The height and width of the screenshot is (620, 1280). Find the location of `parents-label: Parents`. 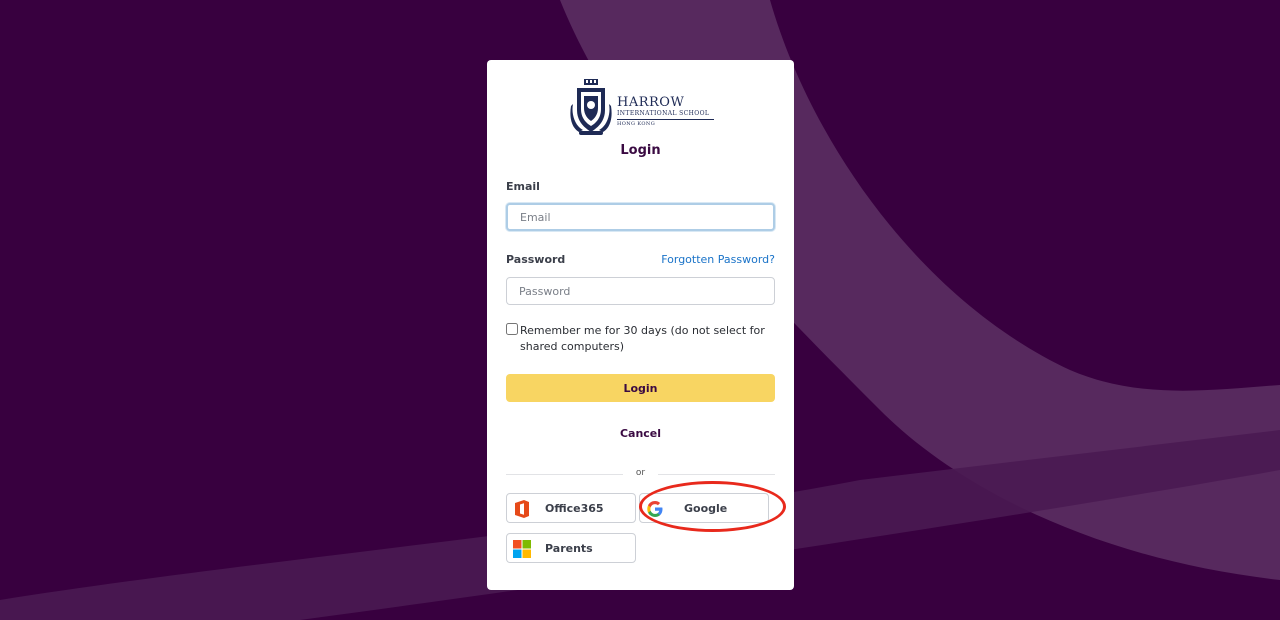

parents-label: Parents is located at coordinates (569, 548).